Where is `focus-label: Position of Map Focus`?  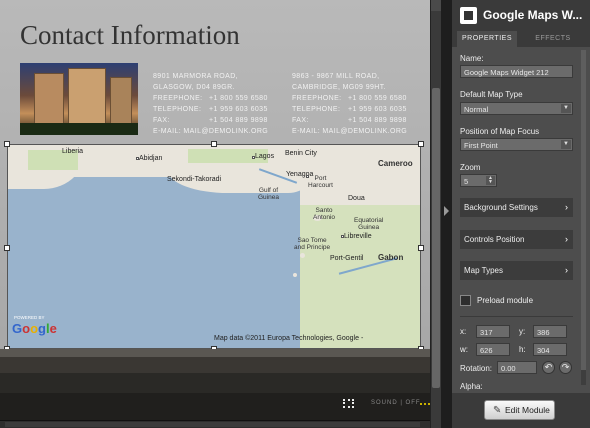 focus-label: Position of Map Focus is located at coordinates (500, 131).